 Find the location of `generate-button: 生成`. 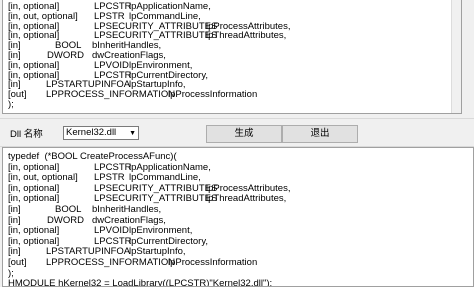

generate-button: 生成 is located at coordinates (244, 134).